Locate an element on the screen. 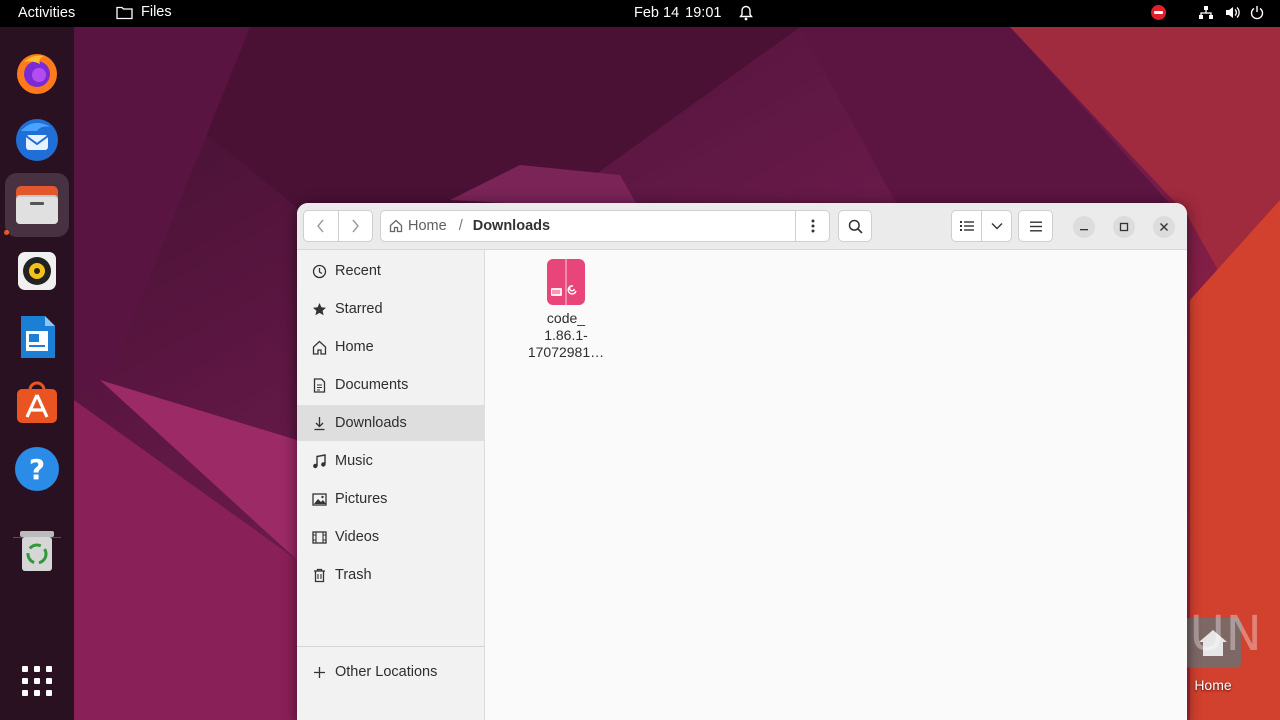 This screenshot has width=1280, height=720. app-grid-icon is located at coordinates (37, 681).